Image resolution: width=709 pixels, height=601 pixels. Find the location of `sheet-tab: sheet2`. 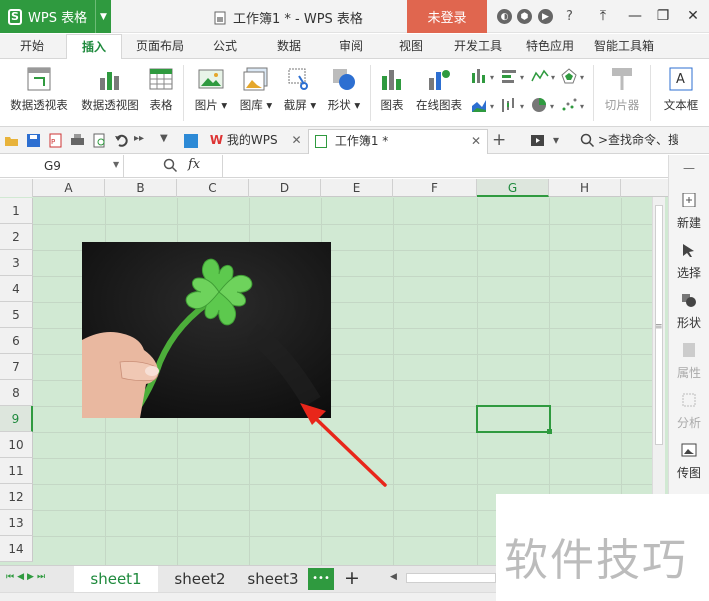

sheet-tab: sheet2 is located at coordinates (200, 579).